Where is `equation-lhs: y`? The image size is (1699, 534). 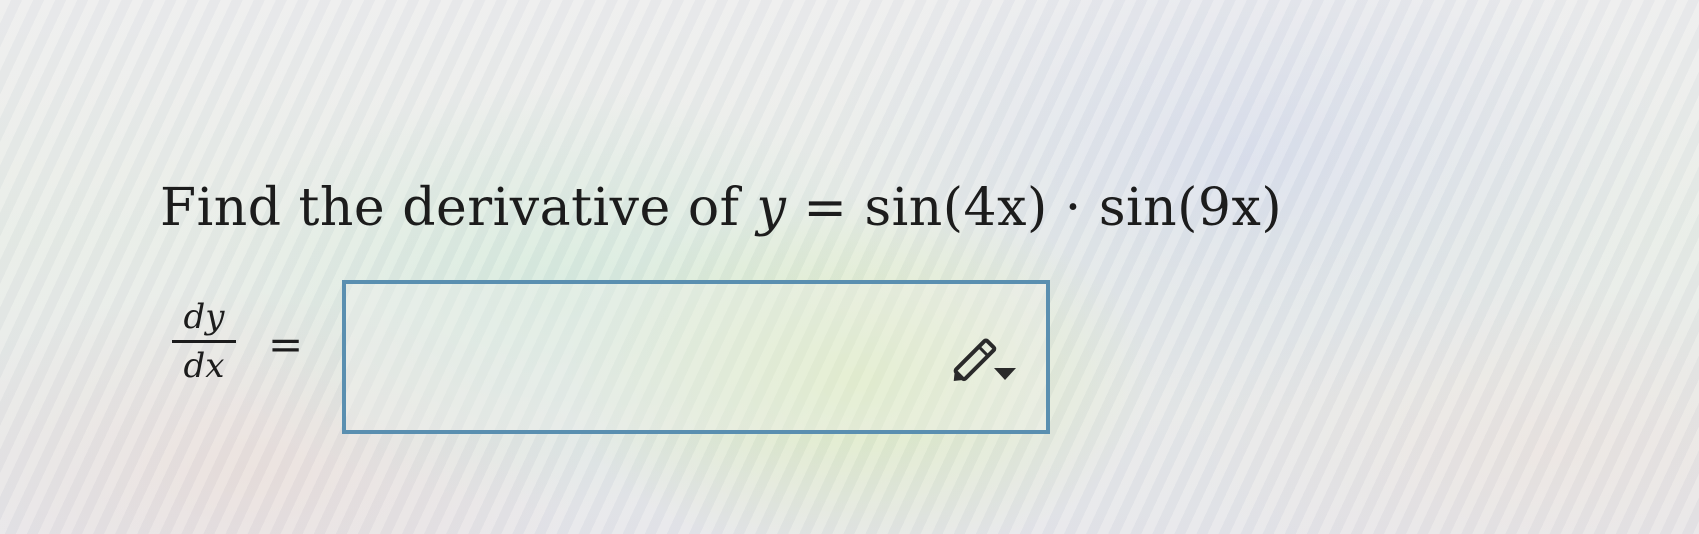 equation-lhs: y is located at coordinates (771, 208).